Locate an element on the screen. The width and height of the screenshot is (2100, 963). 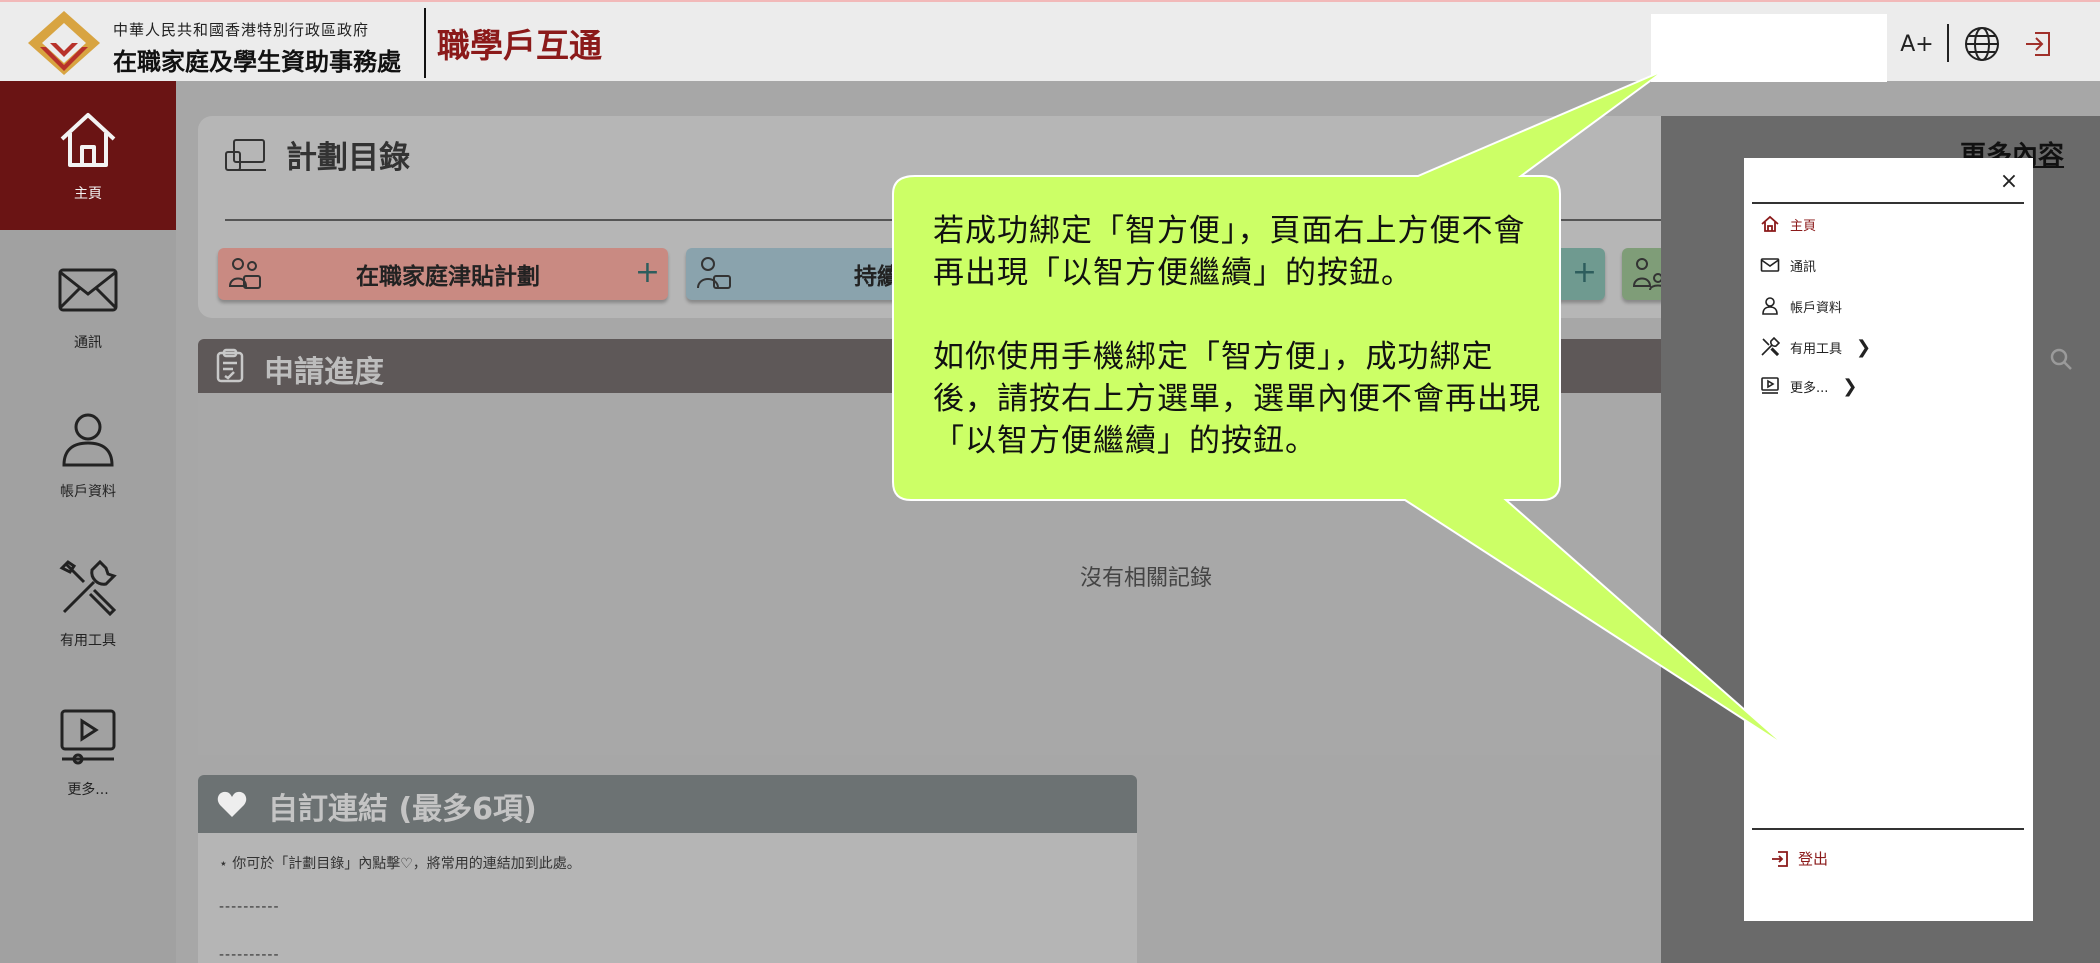
menu-item-more: 更多... ❯ is located at coordinates (1809, 386).